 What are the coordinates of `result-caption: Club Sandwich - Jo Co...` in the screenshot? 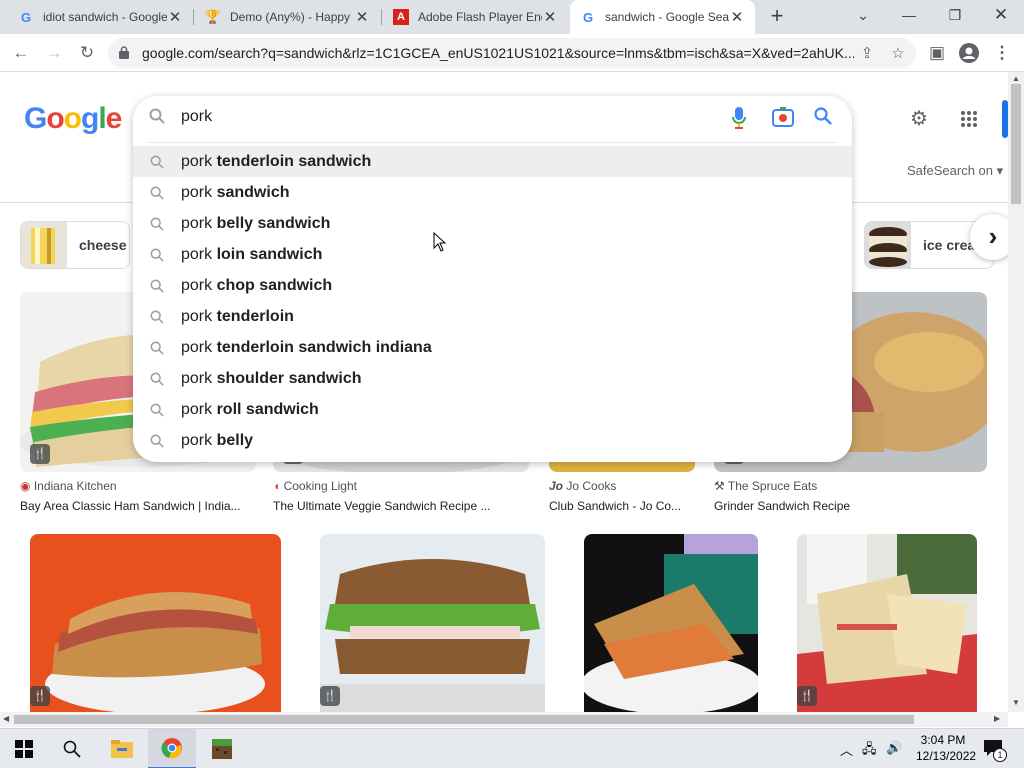 It's located at (624, 506).